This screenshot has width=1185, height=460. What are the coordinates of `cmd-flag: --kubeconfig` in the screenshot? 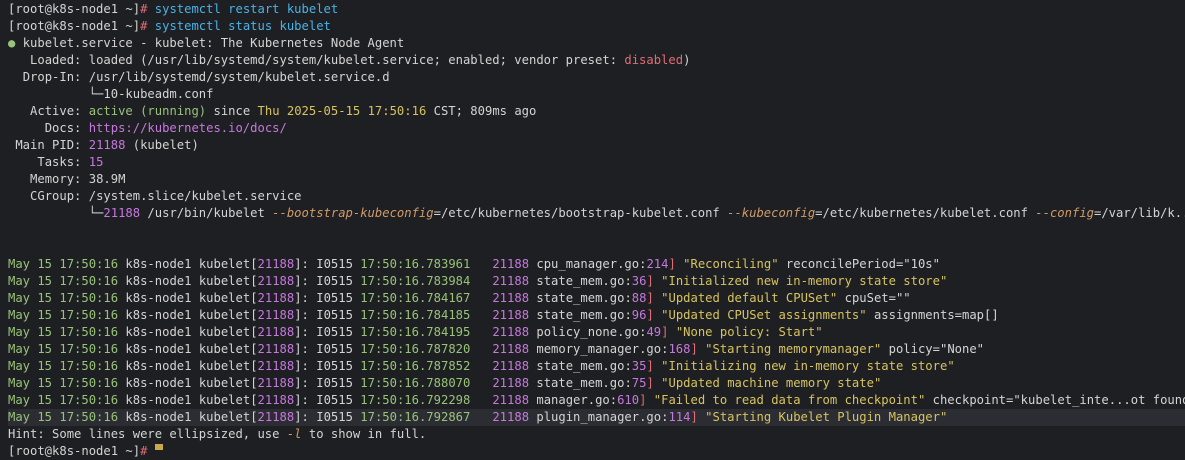 It's located at (771, 213).